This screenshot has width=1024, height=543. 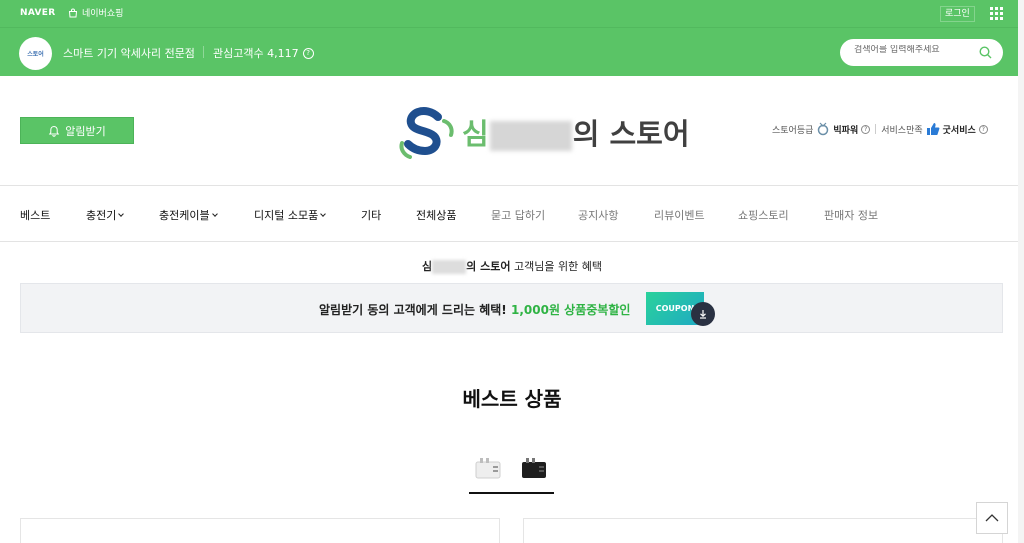 I want to click on store-avatar: 스토어, so click(x=35, y=53).